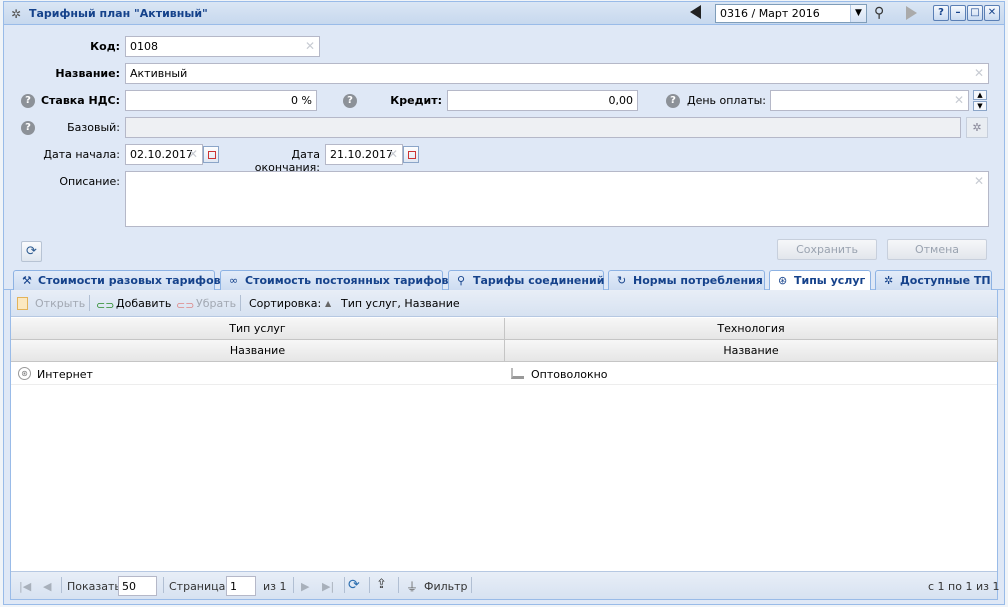  Describe the element at coordinates (258, 329) in the screenshot. I see `group-header-service-type: Тип услуг` at that location.